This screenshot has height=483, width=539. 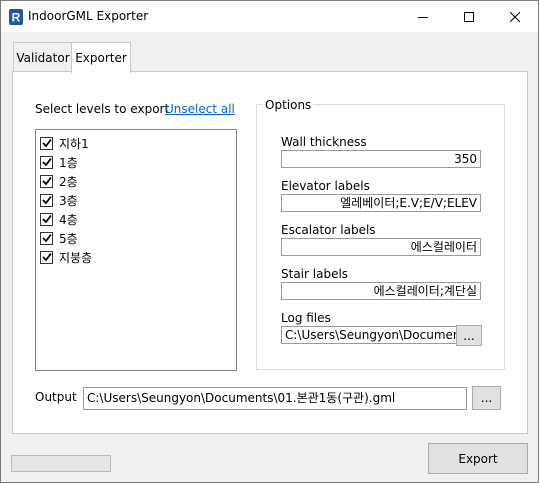 I want to click on tab-validator: Validator, so click(x=43, y=57).